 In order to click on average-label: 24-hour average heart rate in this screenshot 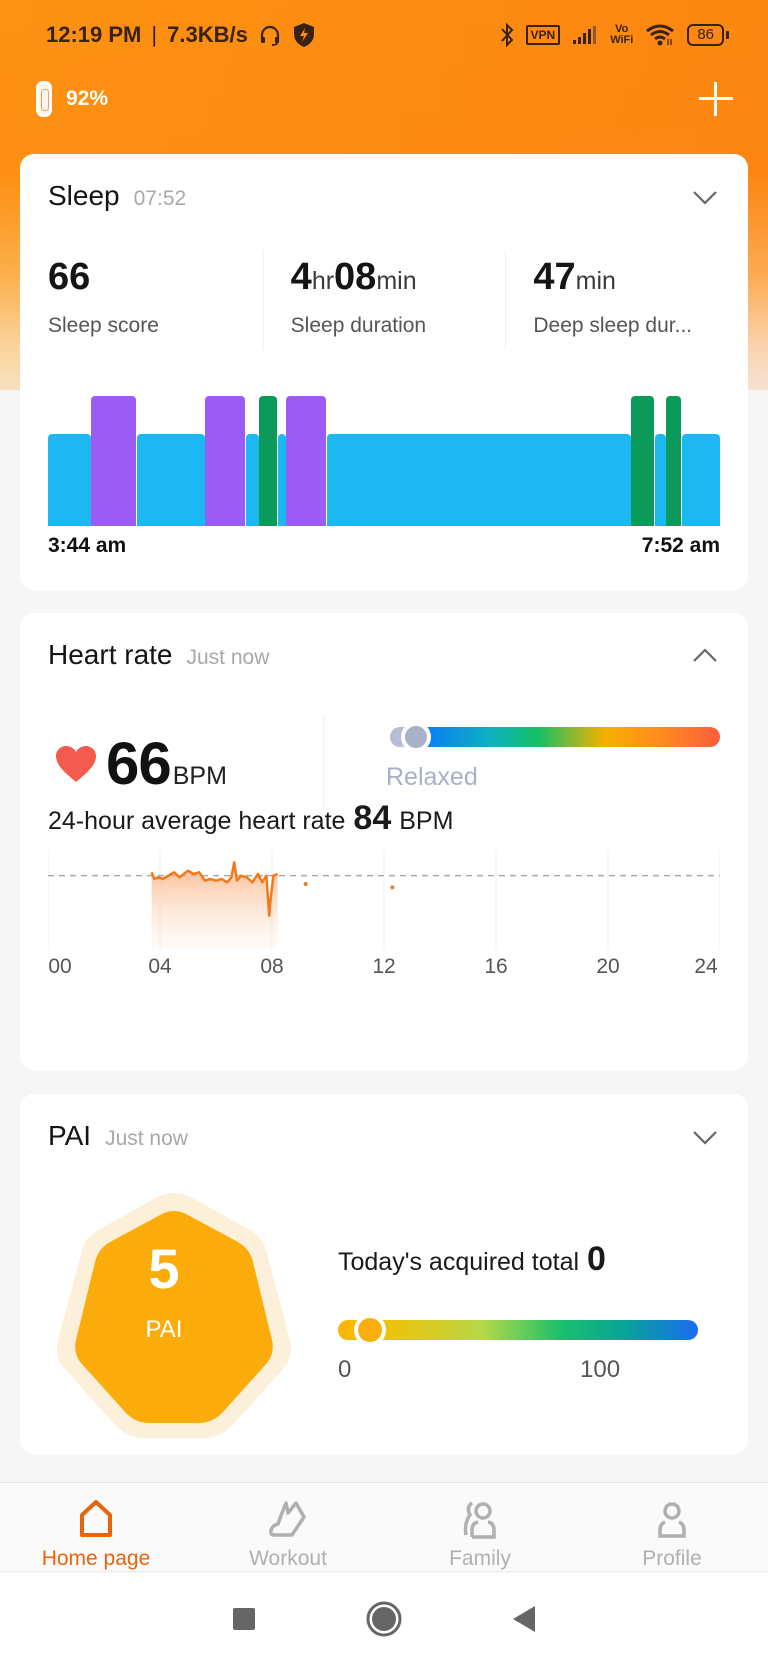, I will do `click(197, 821)`.